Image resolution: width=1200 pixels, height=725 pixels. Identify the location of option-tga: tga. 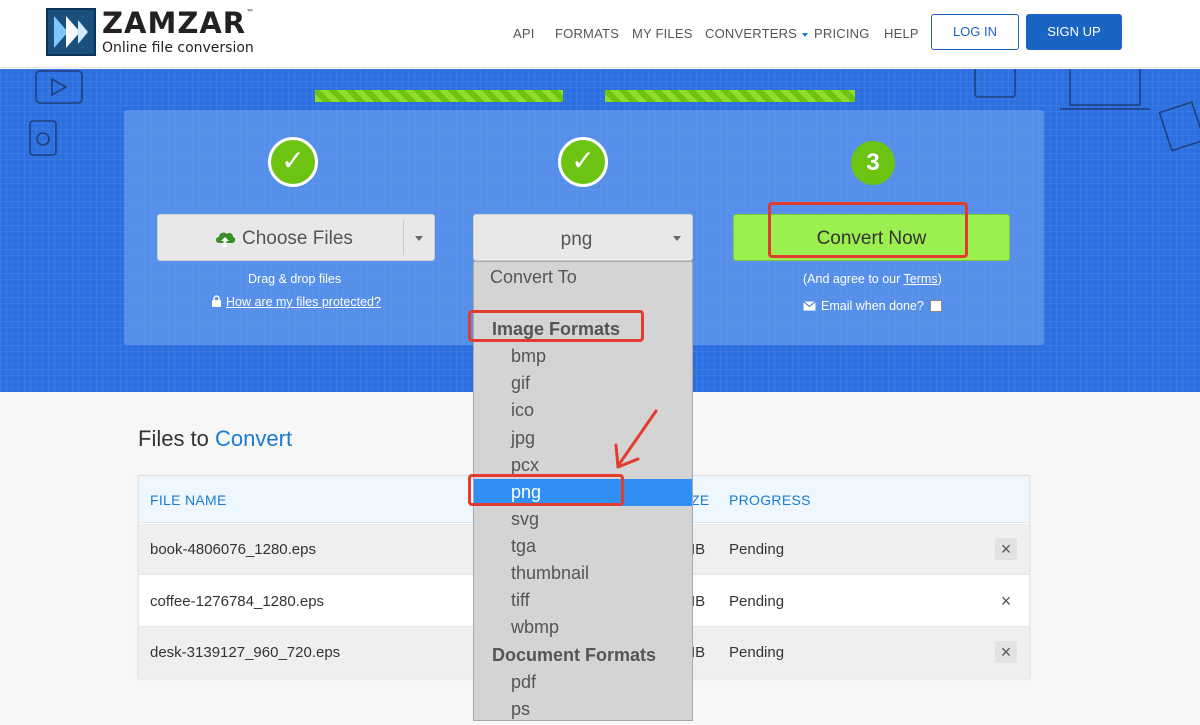
(583, 546).